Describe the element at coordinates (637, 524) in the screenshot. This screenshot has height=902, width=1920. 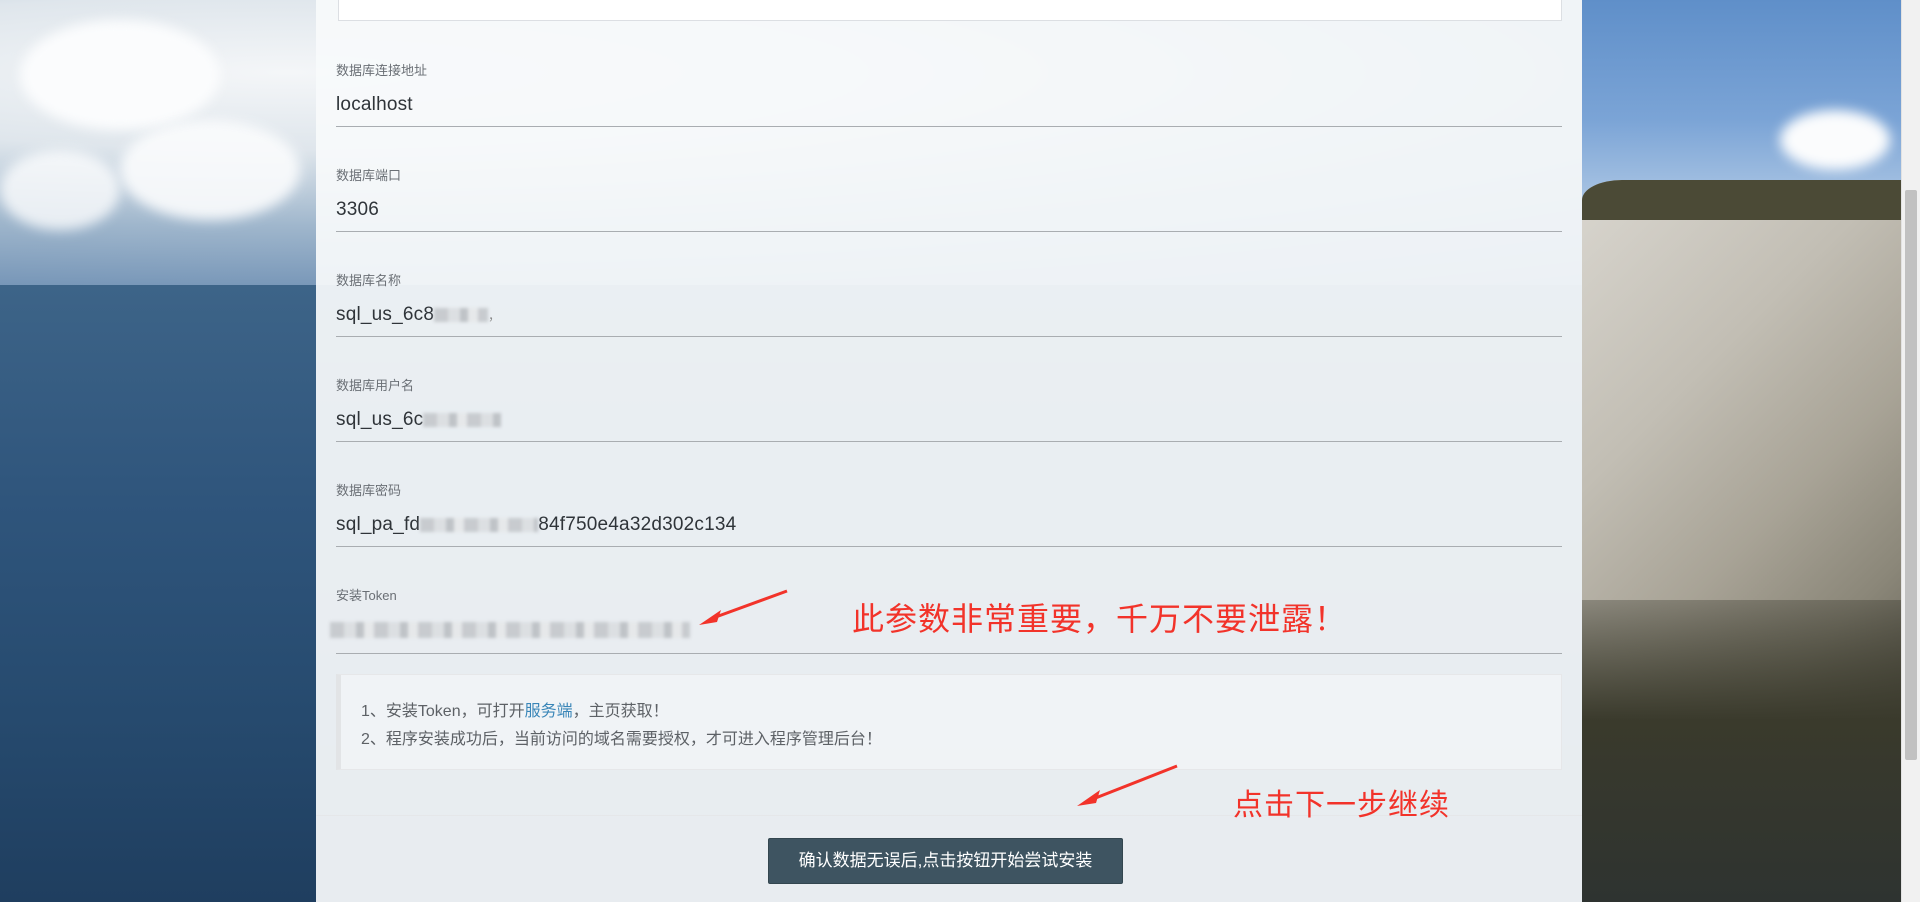
I see `db-password-value-suffix: 84f750e4a32d302c134` at that location.